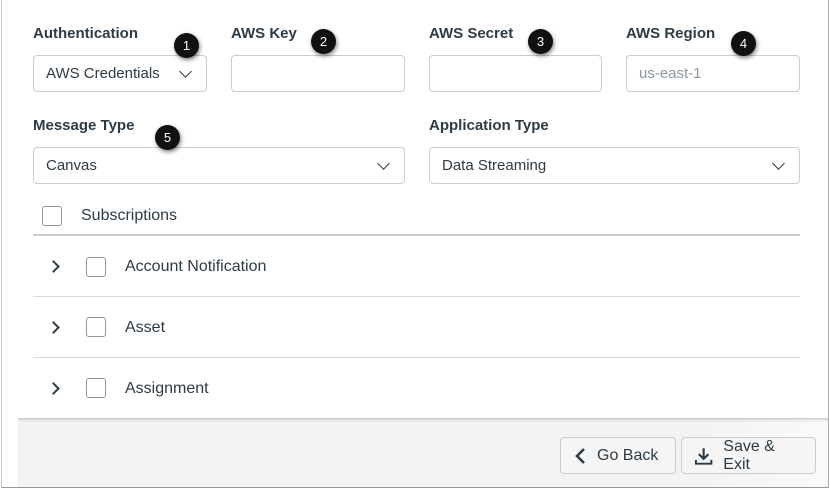 Image resolution: width=830 pixels, height=490 pixels. Describe the element at coordinates (264, 33) in the screenshot. I see `aws-key-label: AWS Key` at that location.